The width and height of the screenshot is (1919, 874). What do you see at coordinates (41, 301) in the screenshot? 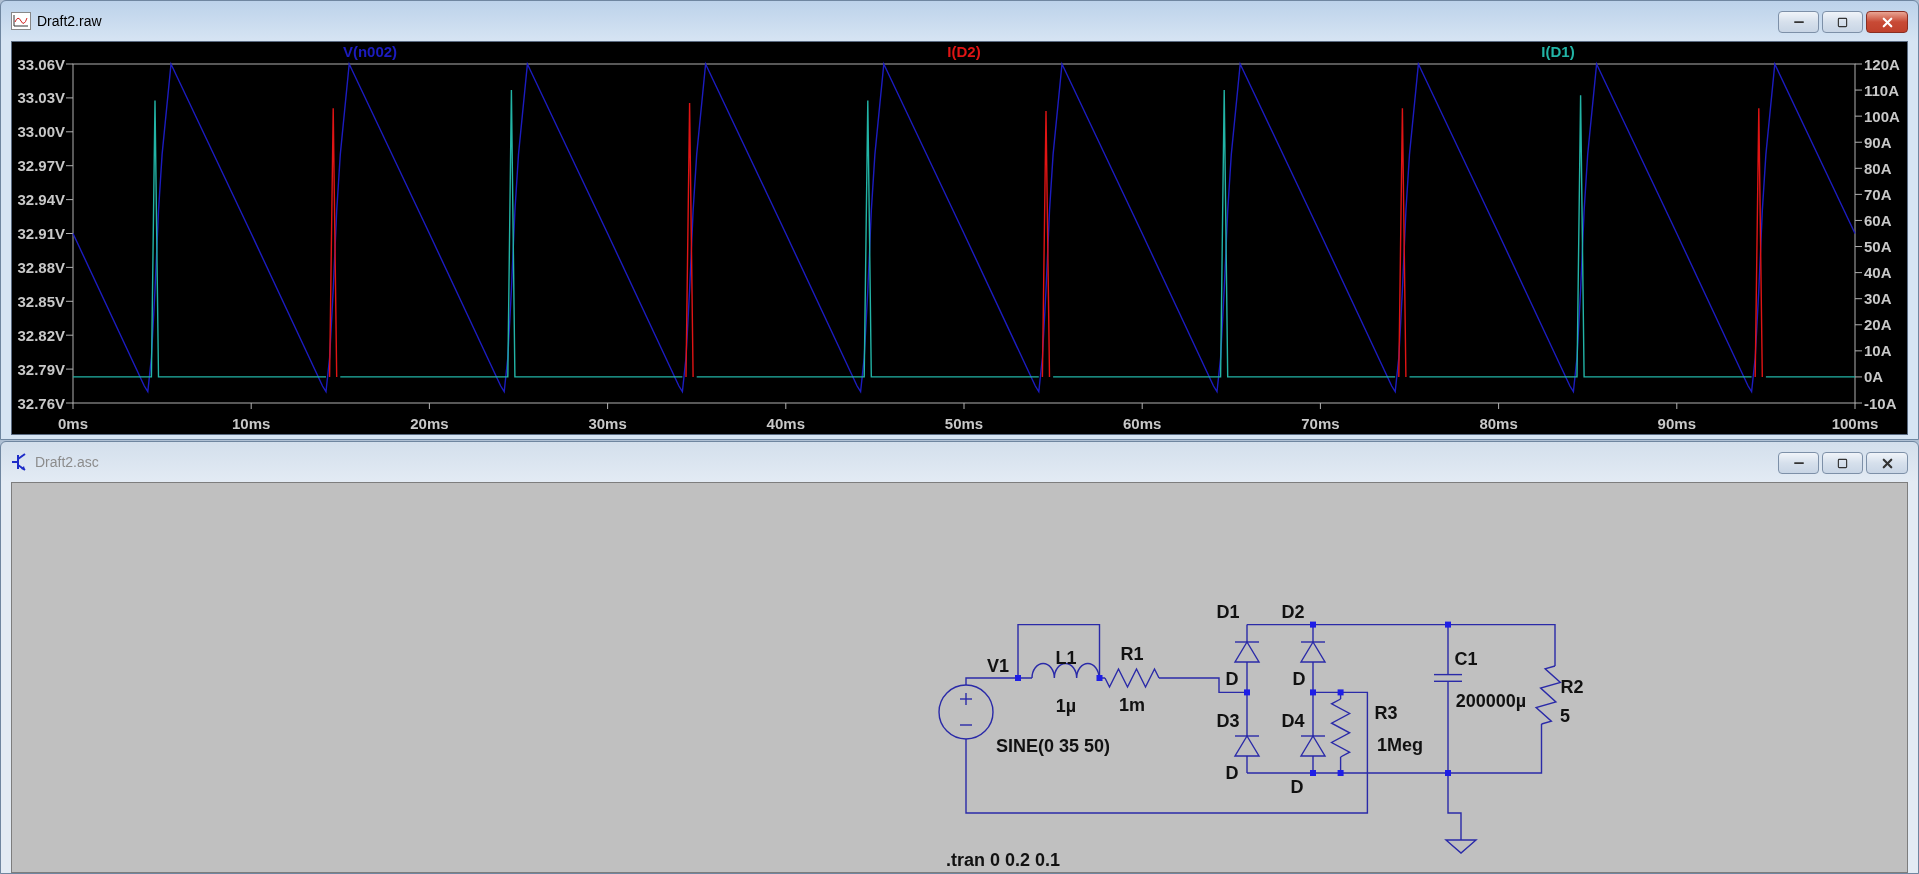
I see `axis-tick-label: 32.85V` at bounding box center [41, 301].